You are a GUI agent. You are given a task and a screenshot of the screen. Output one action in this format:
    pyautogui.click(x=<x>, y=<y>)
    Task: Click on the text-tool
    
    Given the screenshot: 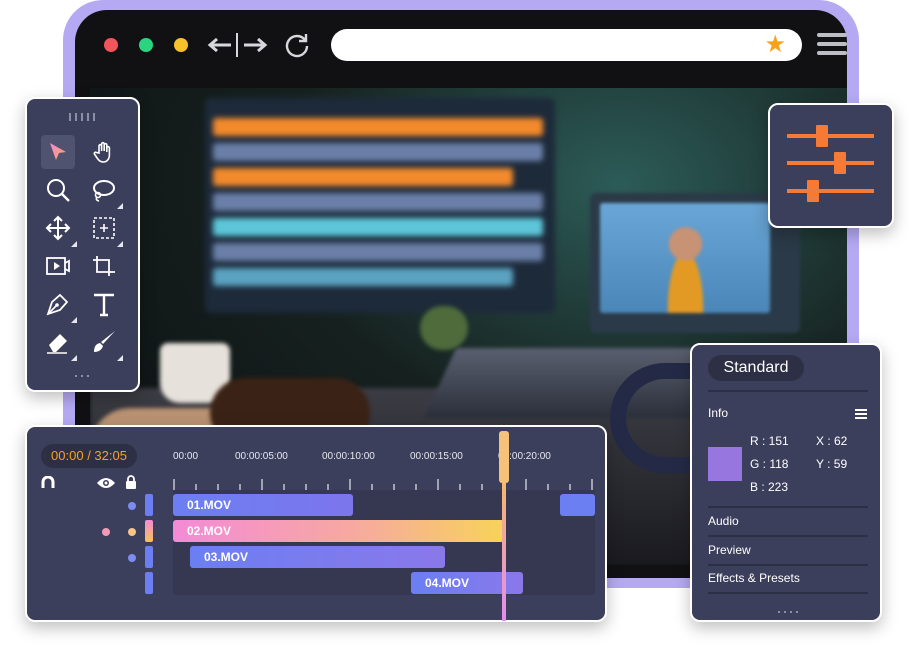 What is the action you would take?
    pyautogui.click(x=104, y=304)
    